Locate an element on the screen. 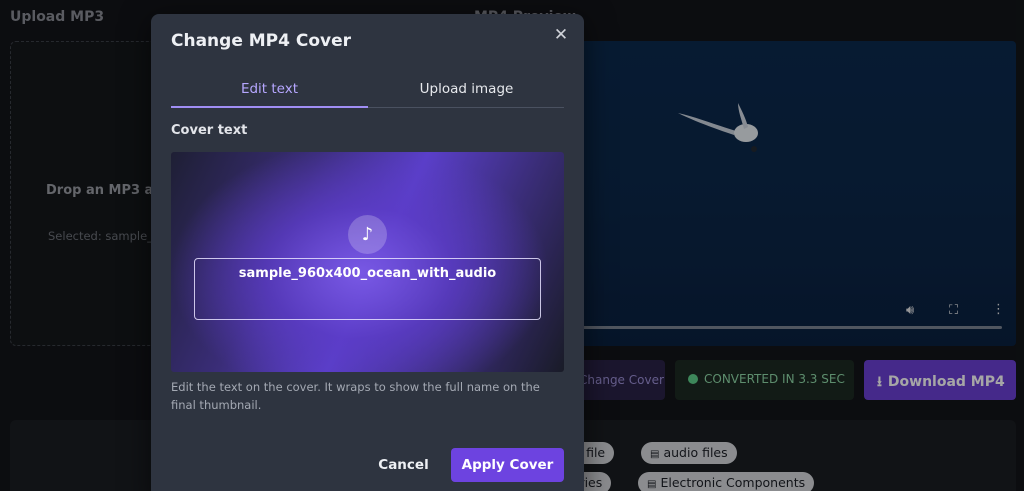 The height and width of the screenshot is (491, 1024). cancel-button: Cancel is located at coordinates (403, 465).